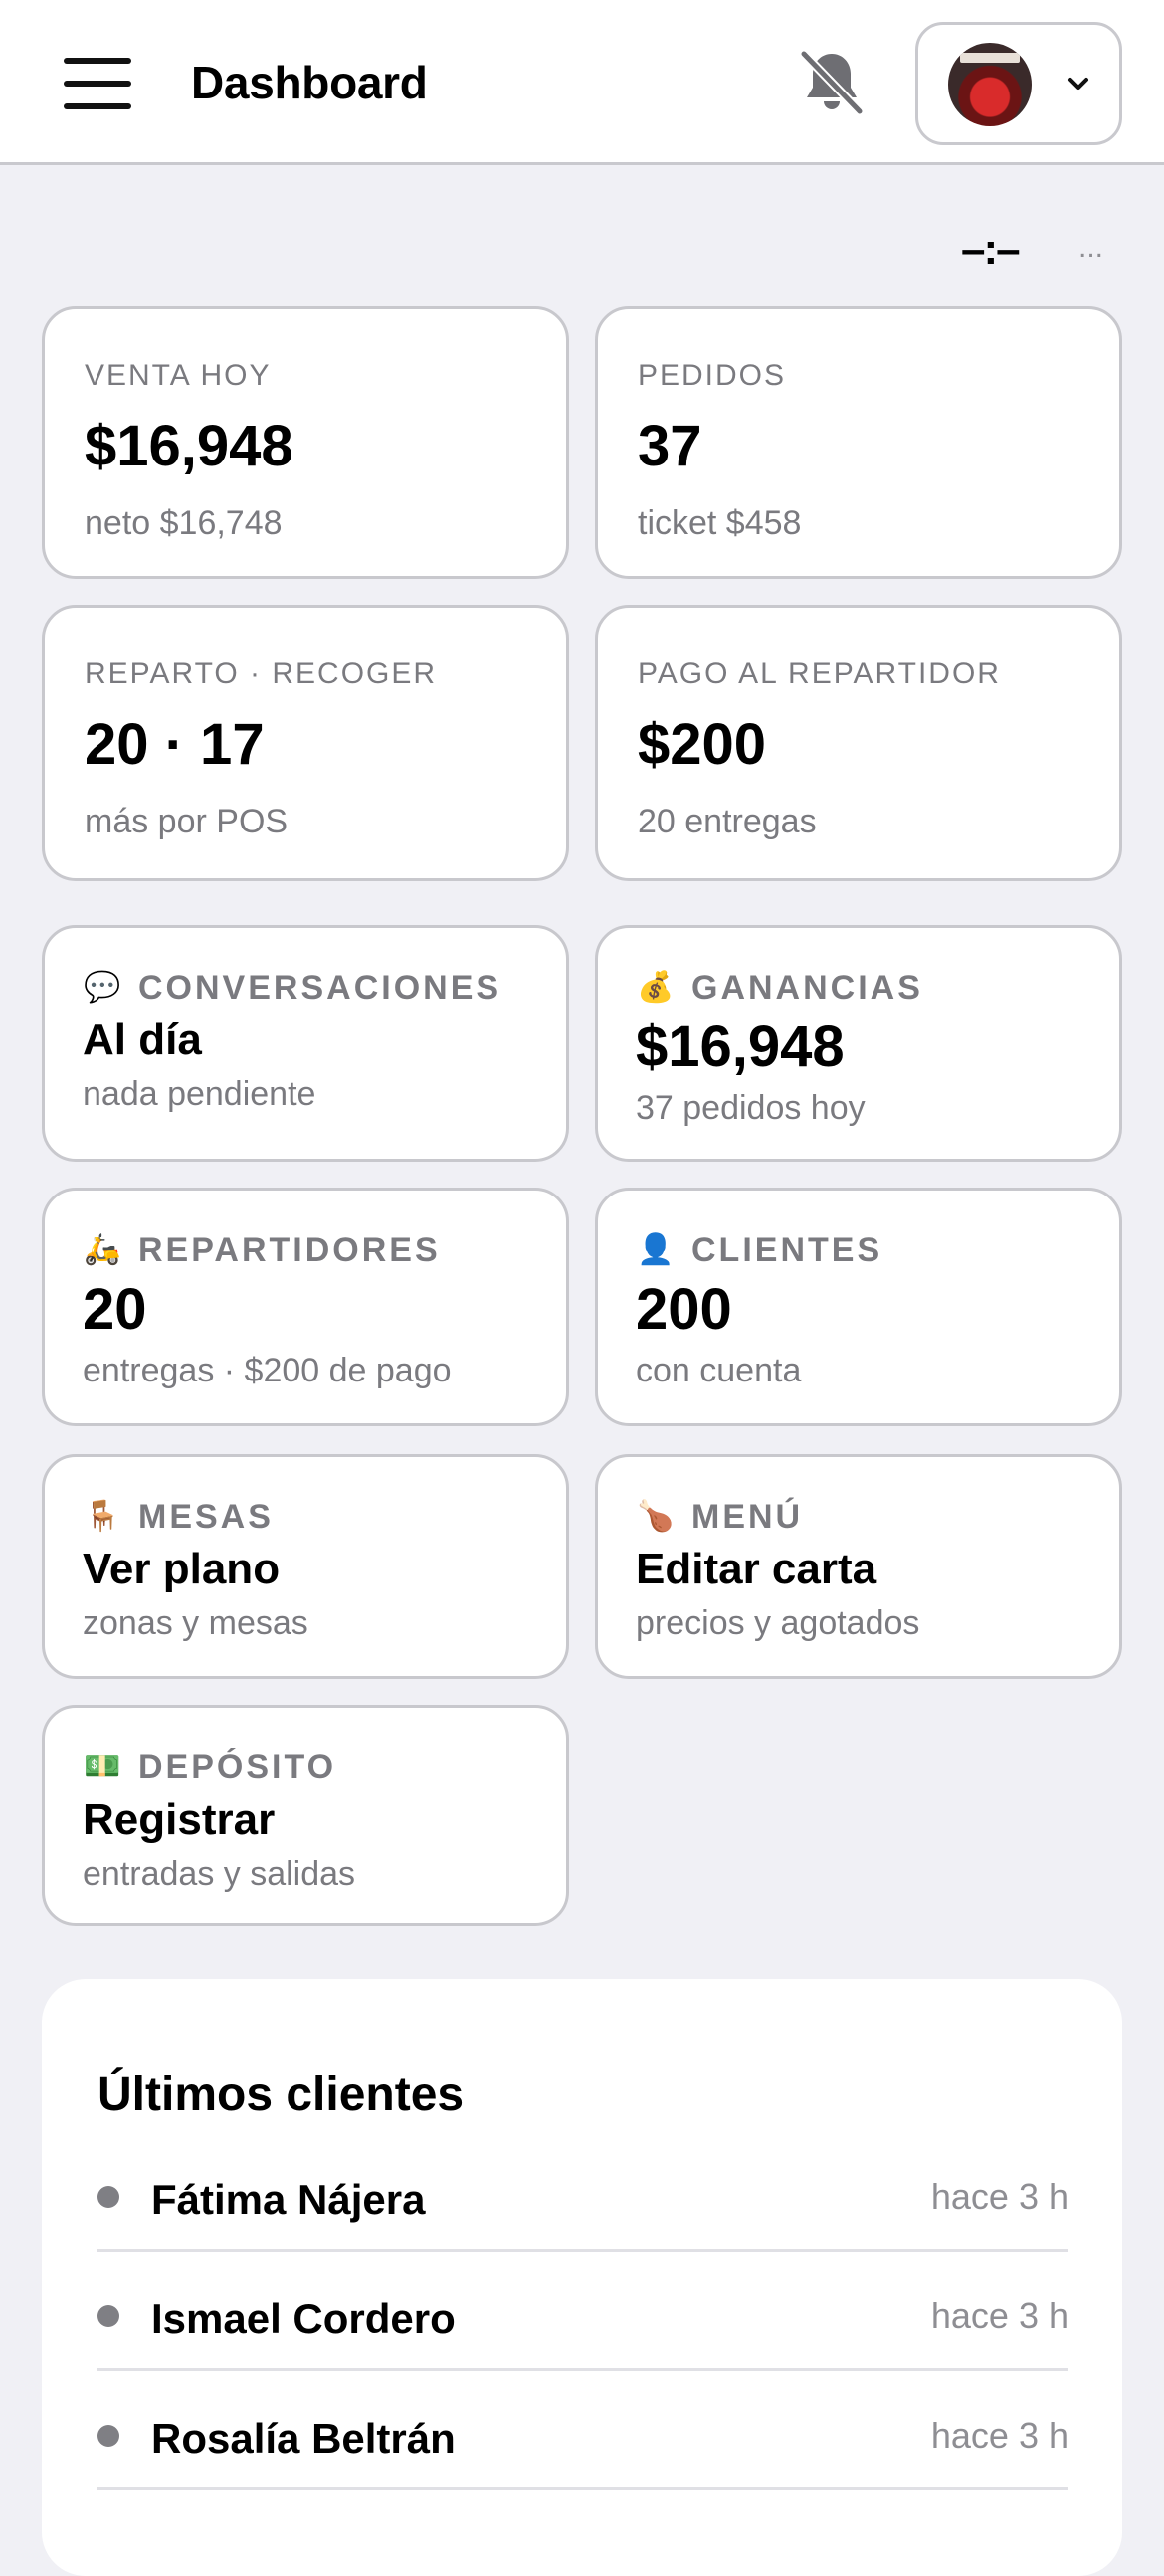  I want to click on tile-sub: entradas y salidas, so click(219, 1874).